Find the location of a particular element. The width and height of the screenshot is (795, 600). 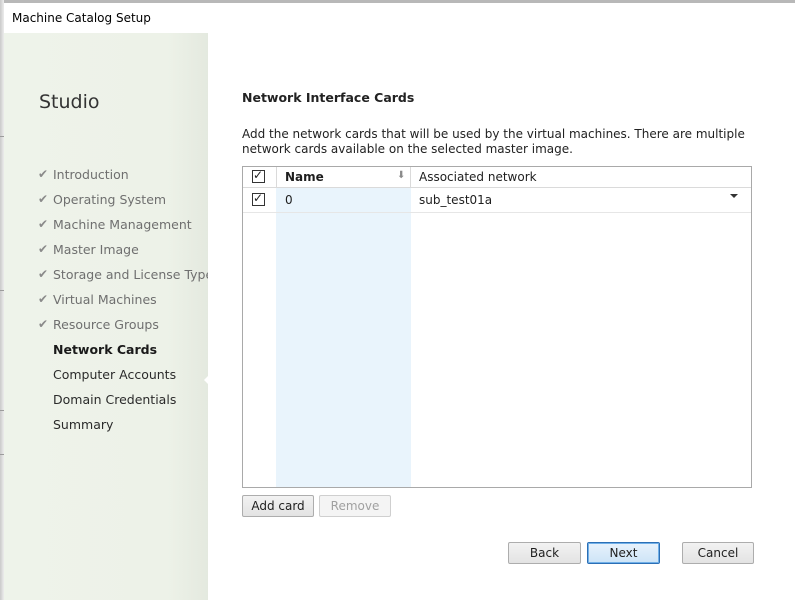

step-label: Domain Credentials is located at coordinates (115, 399).